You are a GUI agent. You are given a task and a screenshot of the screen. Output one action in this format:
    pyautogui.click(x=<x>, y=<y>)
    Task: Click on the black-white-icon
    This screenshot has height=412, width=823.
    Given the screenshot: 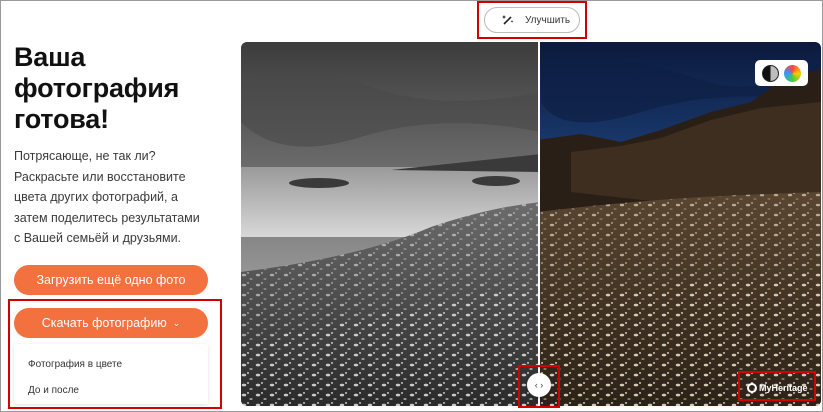 What is the action you would take?
    pyautogui.click(x=770, y=73)
    